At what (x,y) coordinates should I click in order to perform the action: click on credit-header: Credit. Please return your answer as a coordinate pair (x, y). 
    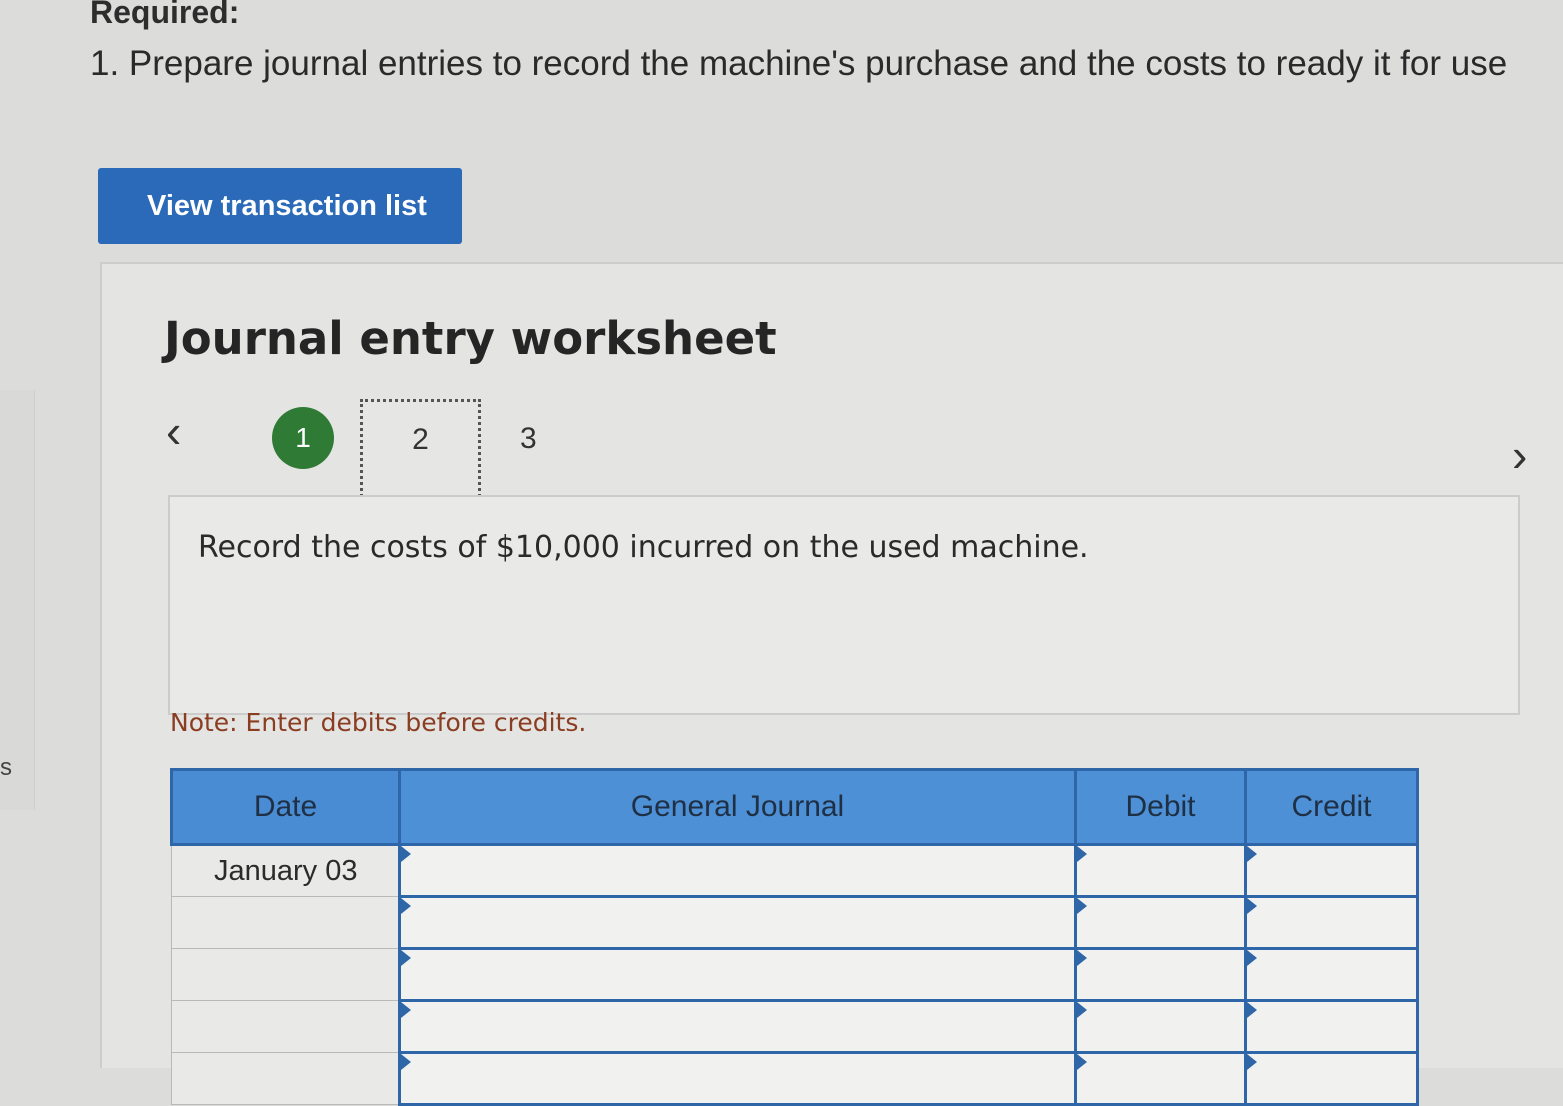
    Looking at the image, I should click on (1331, 807).